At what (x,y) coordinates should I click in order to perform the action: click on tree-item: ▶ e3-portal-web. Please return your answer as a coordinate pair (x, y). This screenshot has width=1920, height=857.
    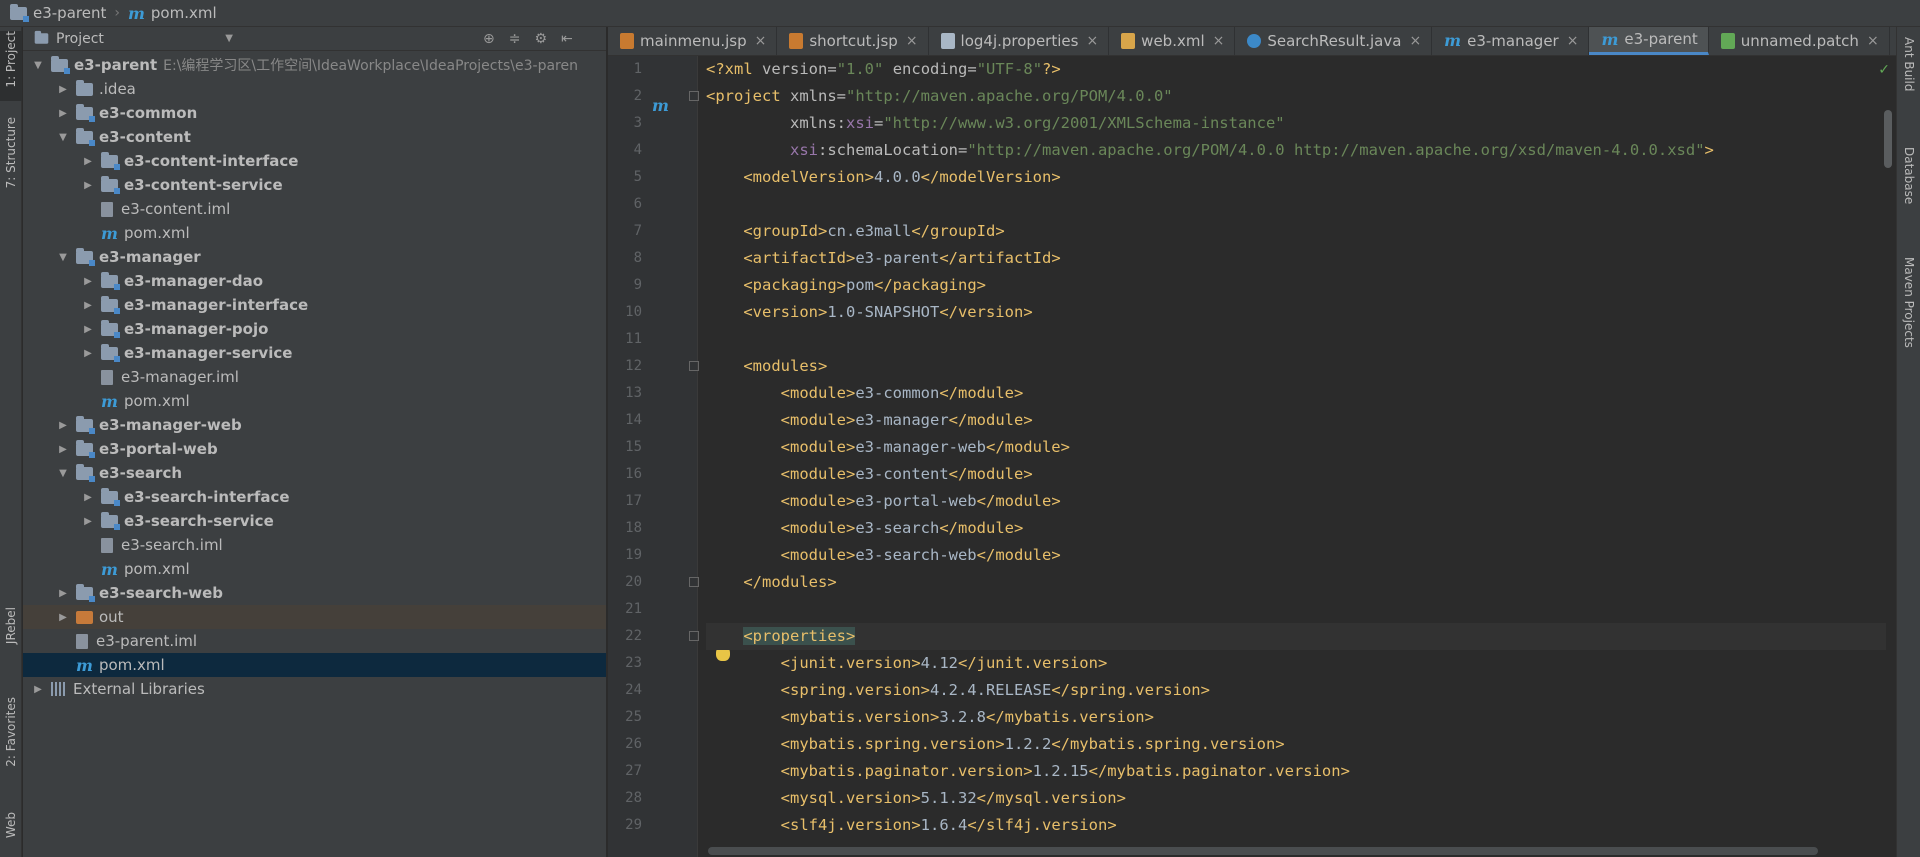
    Looking at the image, I should click on (314, 449).